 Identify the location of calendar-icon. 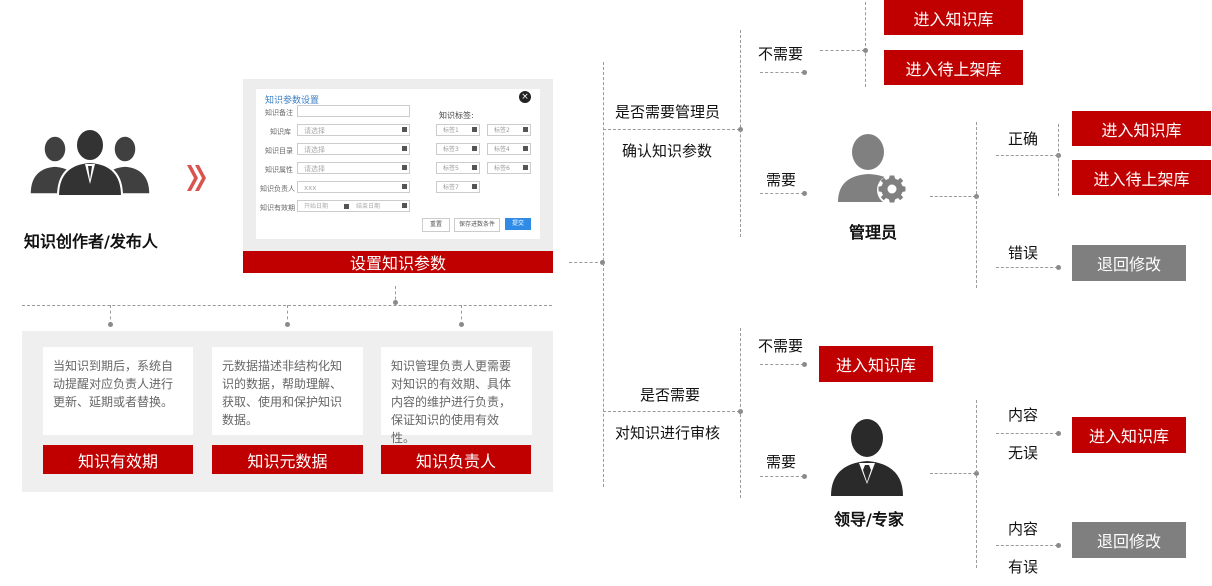
(346, 206).